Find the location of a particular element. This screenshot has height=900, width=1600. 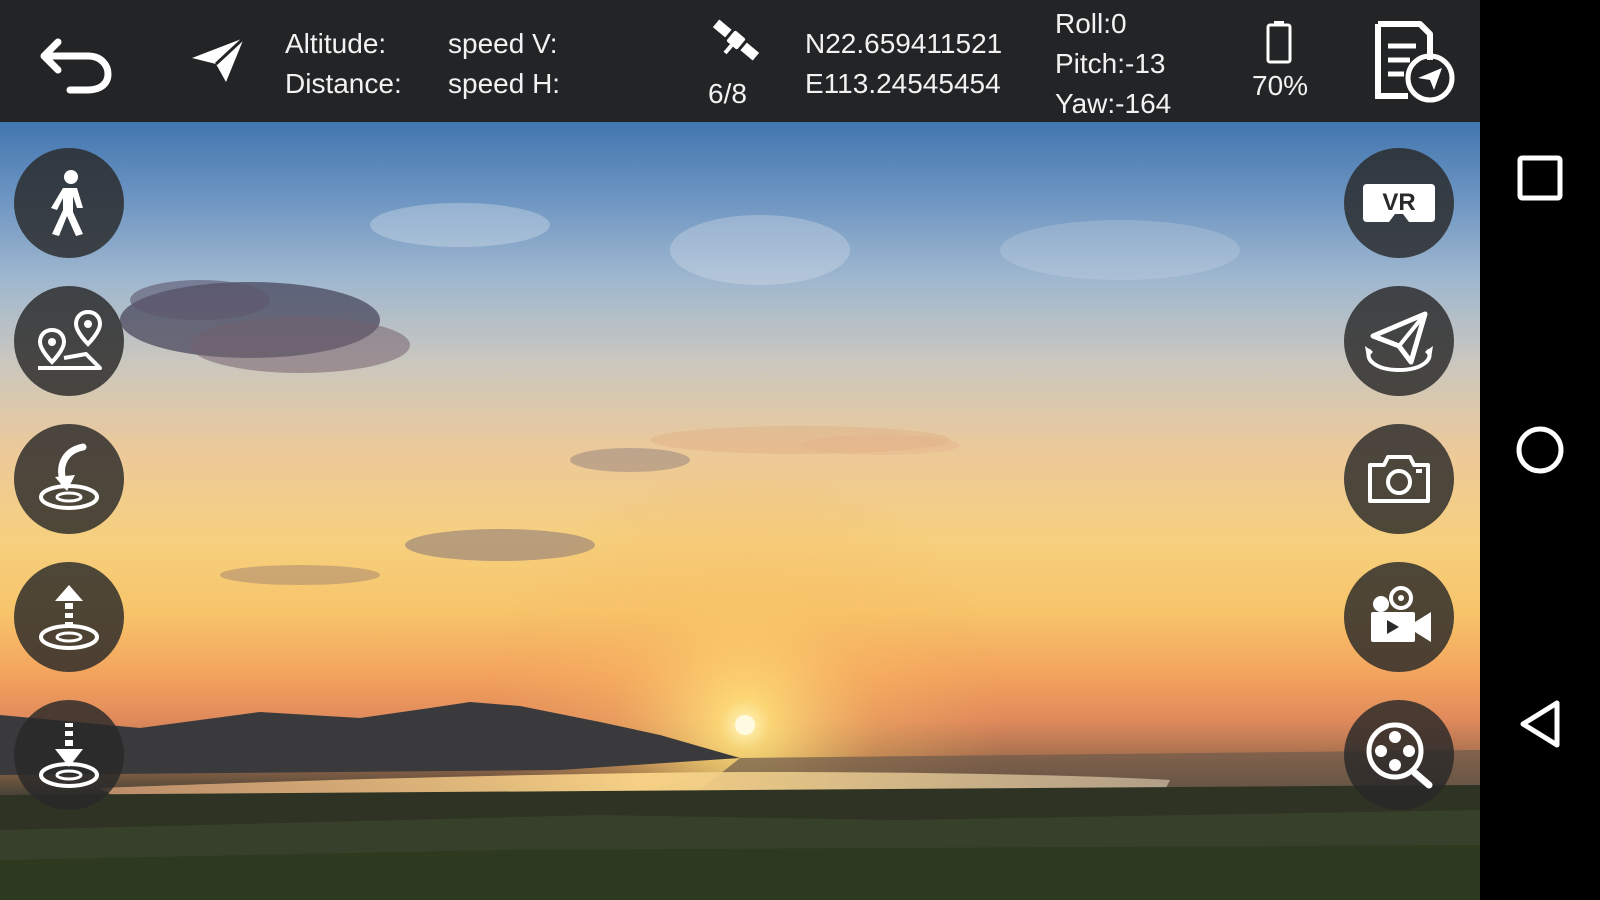

flight-log-icon is located at coordinates (1415, 62).